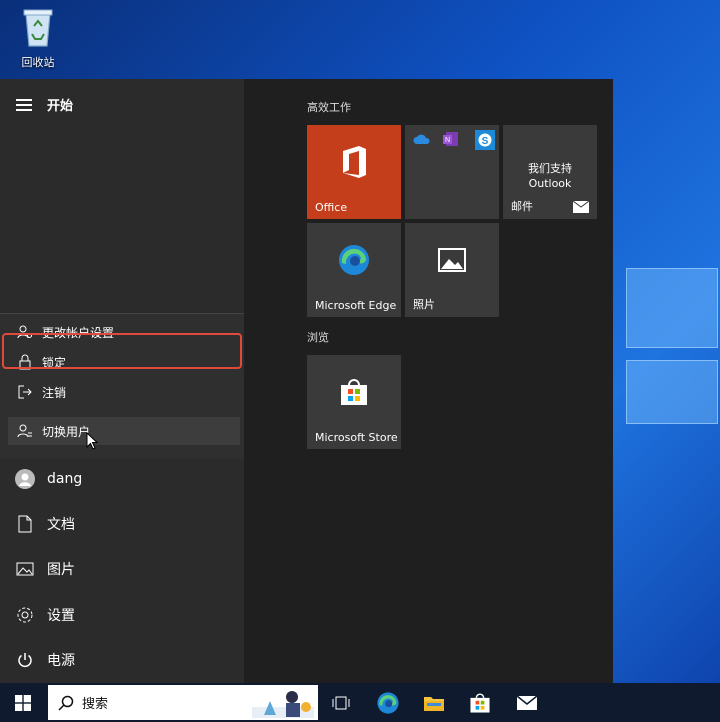 The width and height of the screenshot is (720, 722). I want to click on switch-user-highlight, so click(122, 351).